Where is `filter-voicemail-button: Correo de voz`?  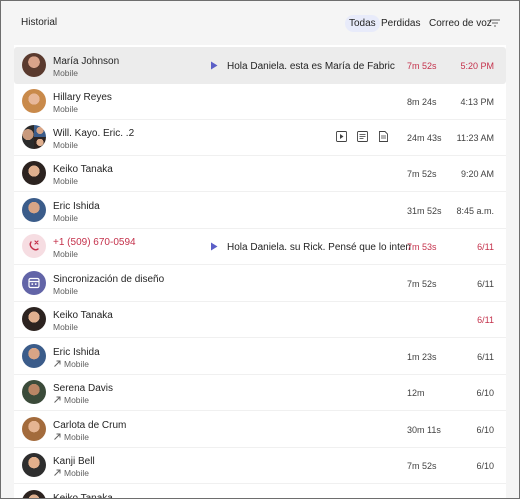 filter-voicemail-button: Correo de voz is located at coordinates (460, 23).